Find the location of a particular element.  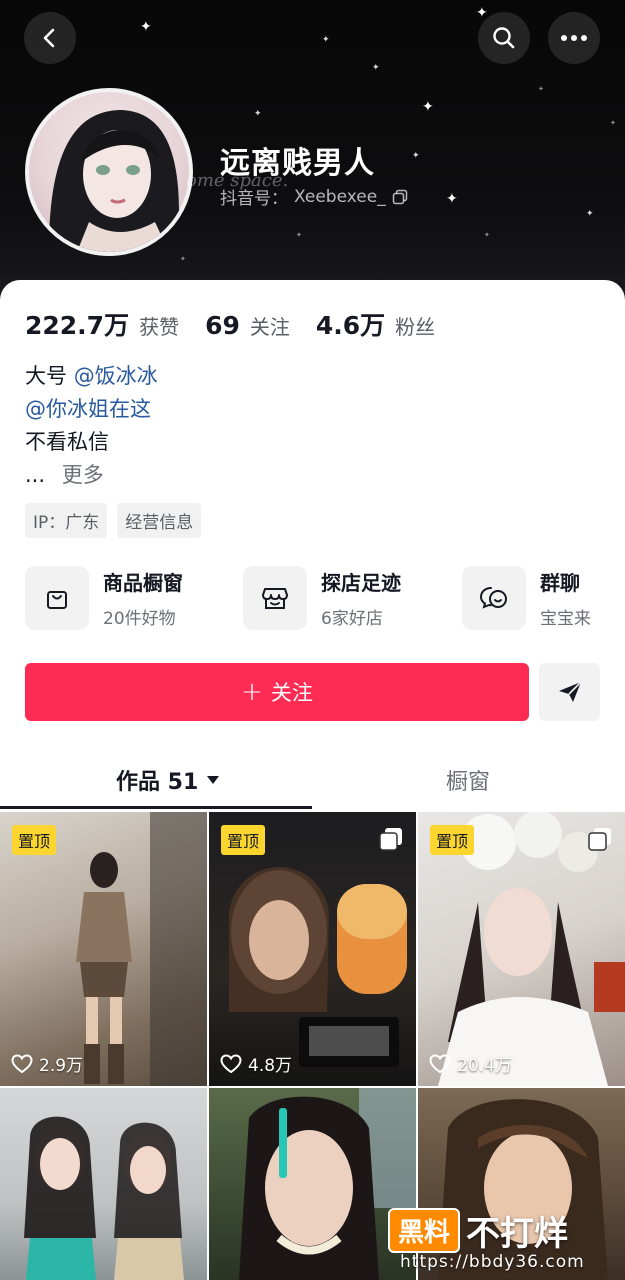

follow-label: 关注 is located at coordinates (291, 693).